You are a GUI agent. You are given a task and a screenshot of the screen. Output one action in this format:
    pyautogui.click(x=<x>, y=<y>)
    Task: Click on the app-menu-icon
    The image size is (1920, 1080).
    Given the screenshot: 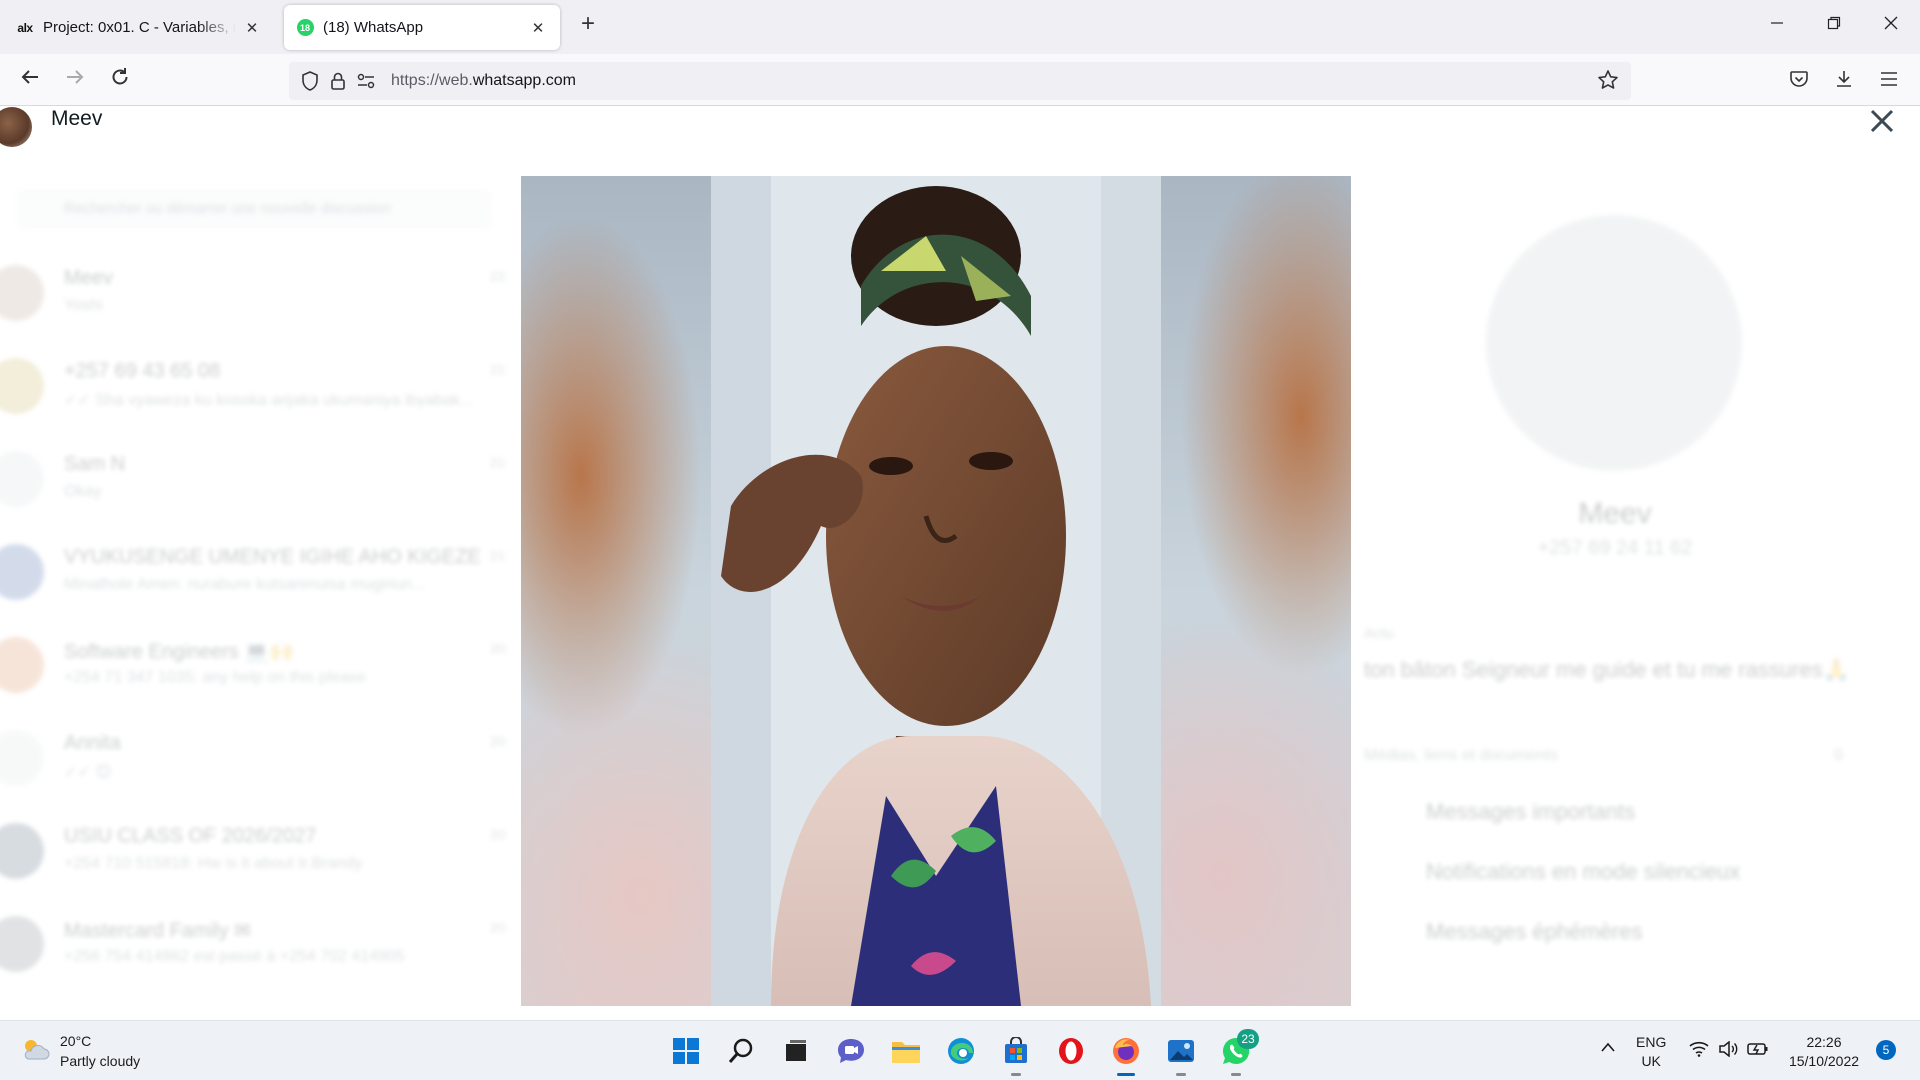 What is the action you would take?
    pyautogui.click(x=1889, y=79)
    